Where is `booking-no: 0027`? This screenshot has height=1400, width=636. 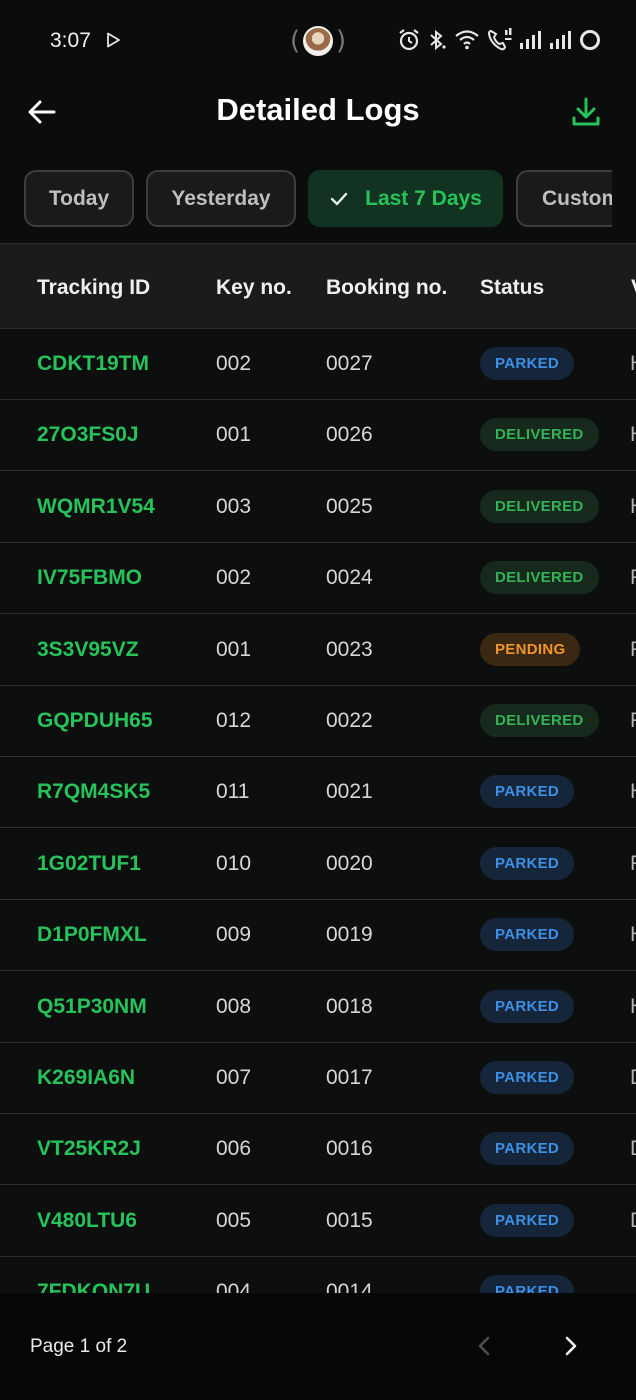
booking-no: 0027 is located at coordinates (349, 363).